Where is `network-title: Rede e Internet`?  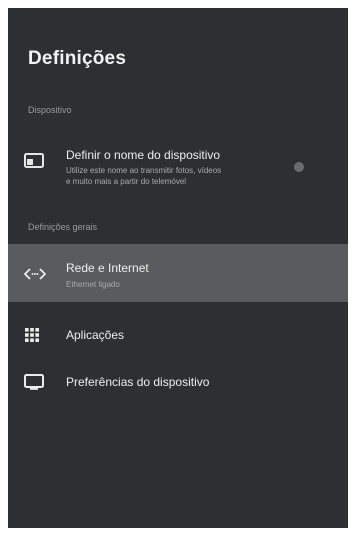
network-title: Rede e Internet is located at coordinates (107, 268).